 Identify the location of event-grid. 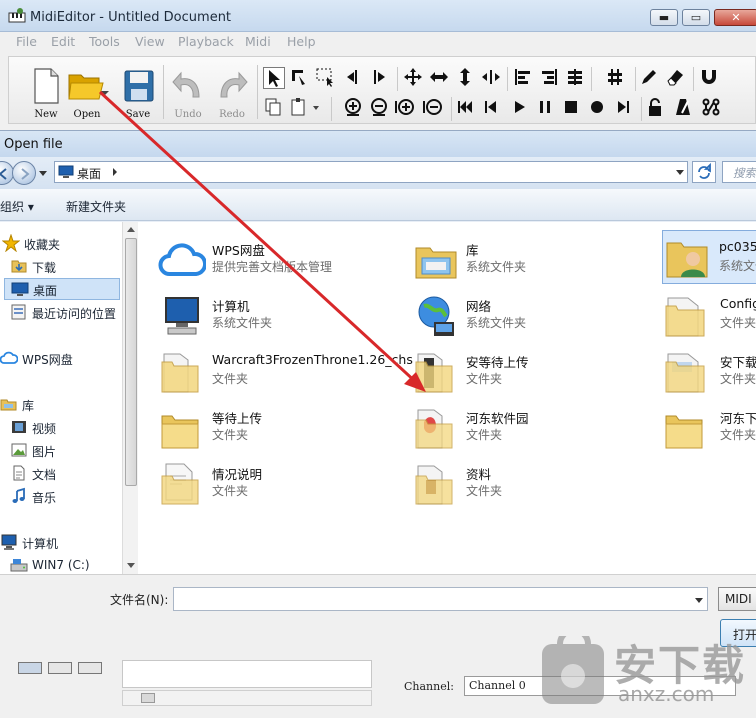
(247, 674).